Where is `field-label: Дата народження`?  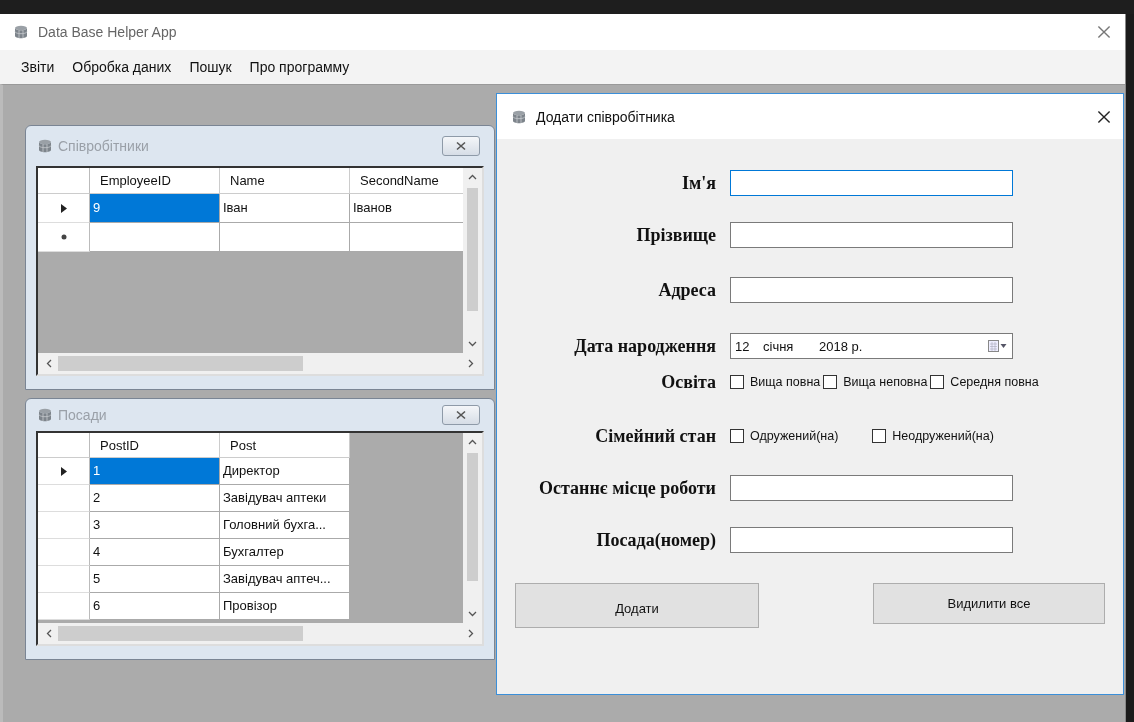 field-label: Дата народження is located at coordinates (644, 346).